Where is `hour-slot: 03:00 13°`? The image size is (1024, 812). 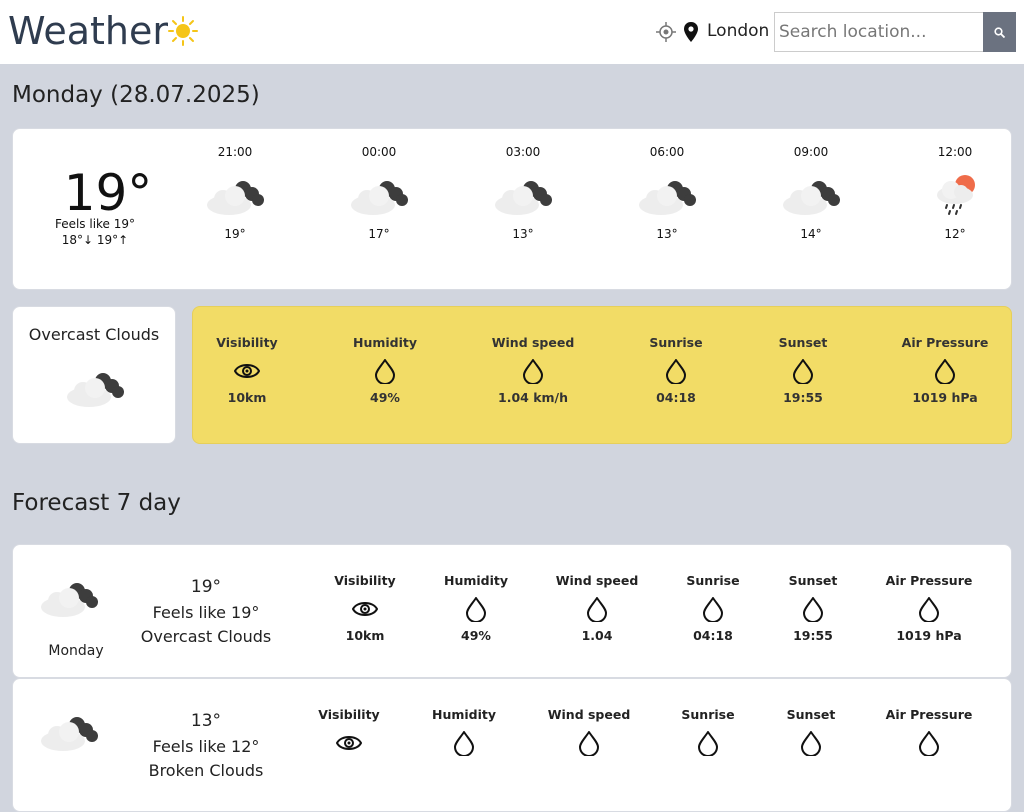
hour-slot: 03:00 13° is located at coordinates (523, 193).